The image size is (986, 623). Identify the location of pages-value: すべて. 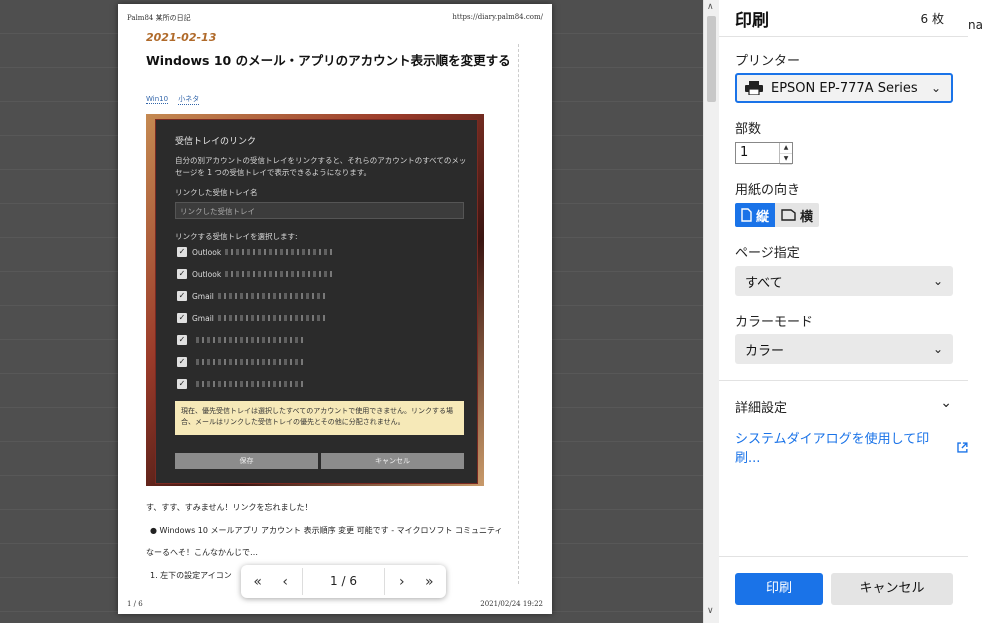
(764, 283).